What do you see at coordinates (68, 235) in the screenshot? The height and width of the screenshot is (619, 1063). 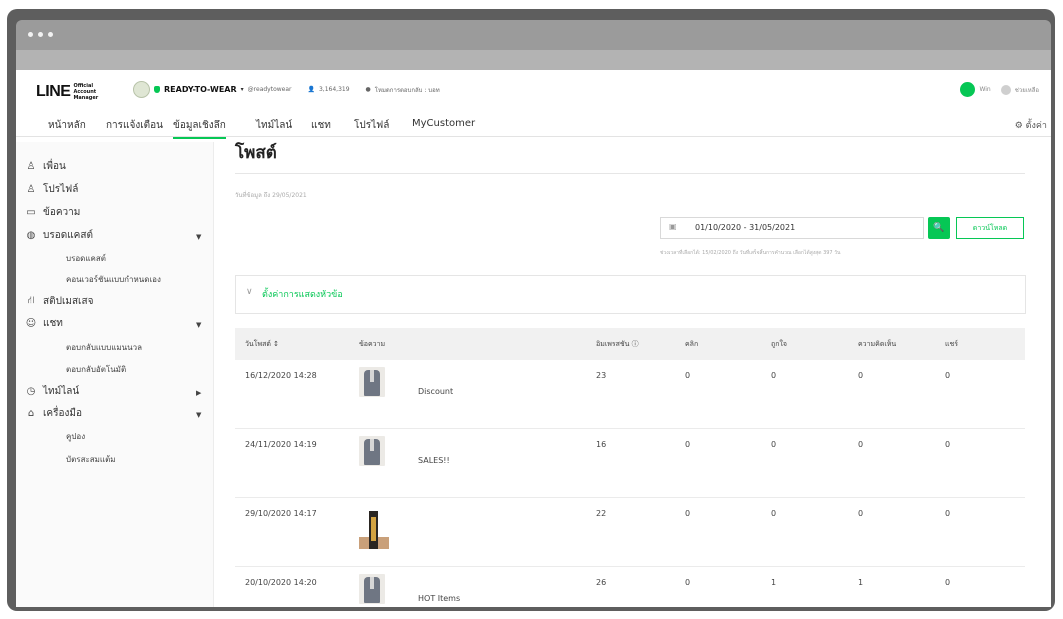 I see `sidebar-item-label: บรอดแคสต์` at bounding box center [68, 235].